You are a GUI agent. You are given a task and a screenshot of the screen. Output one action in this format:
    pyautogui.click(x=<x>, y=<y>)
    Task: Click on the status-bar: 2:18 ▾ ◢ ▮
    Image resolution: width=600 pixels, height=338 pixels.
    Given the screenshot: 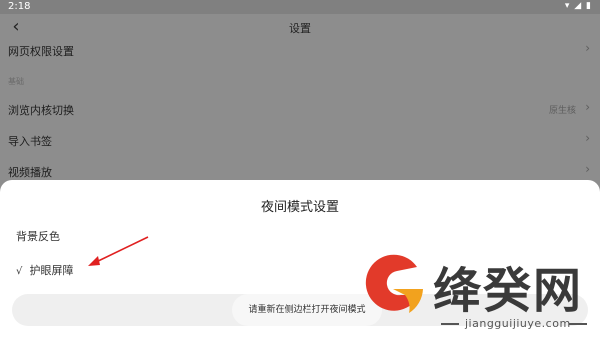 What is the action you would take?
    pyautogui.click(x=300, y=7)
    